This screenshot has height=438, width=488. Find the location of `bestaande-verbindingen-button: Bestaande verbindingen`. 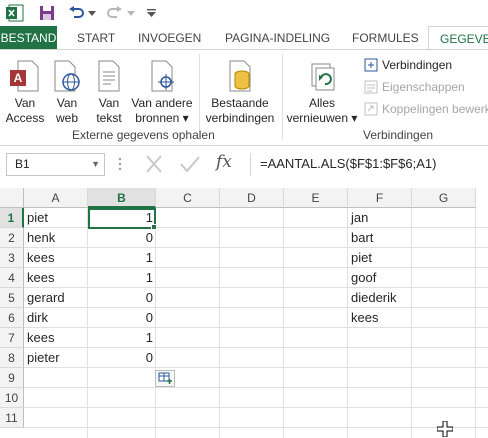

bestaande-verbindingen-button: Bestaande verbindingen is located at coordinates (240, 91).